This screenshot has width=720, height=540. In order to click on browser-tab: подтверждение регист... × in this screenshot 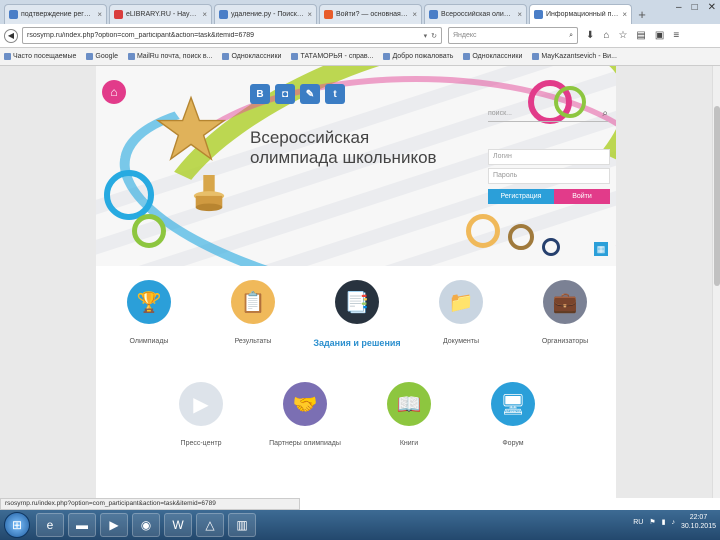, I will do `click(55, 14)`.